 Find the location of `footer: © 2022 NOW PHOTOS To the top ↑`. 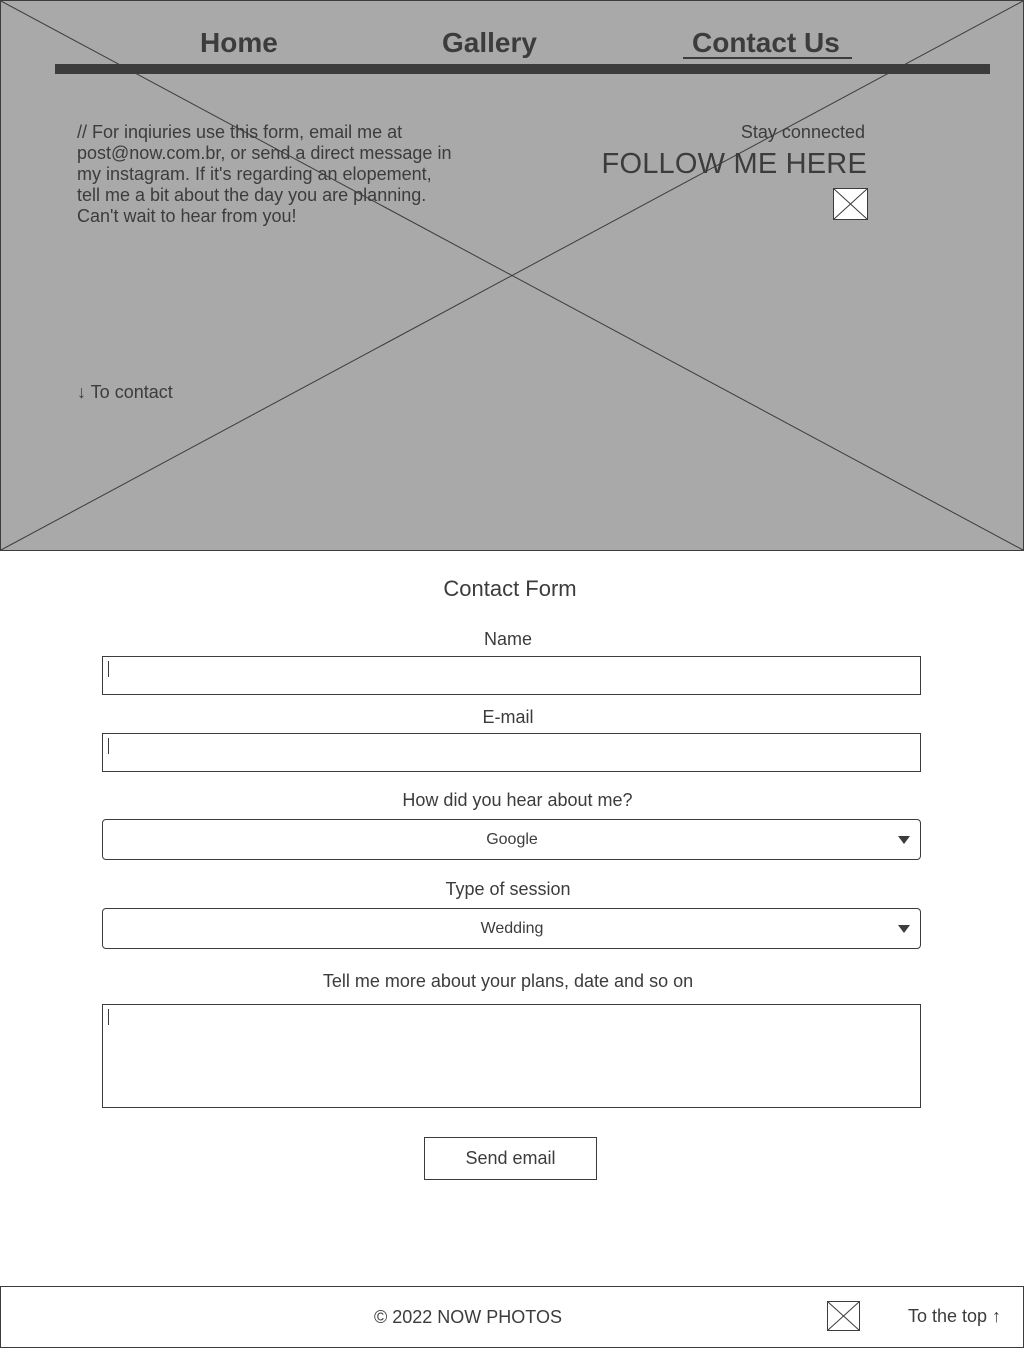

footer: © 2022 NOW PHOTOS To the top ↑ is located at coordinates (512, 1317).